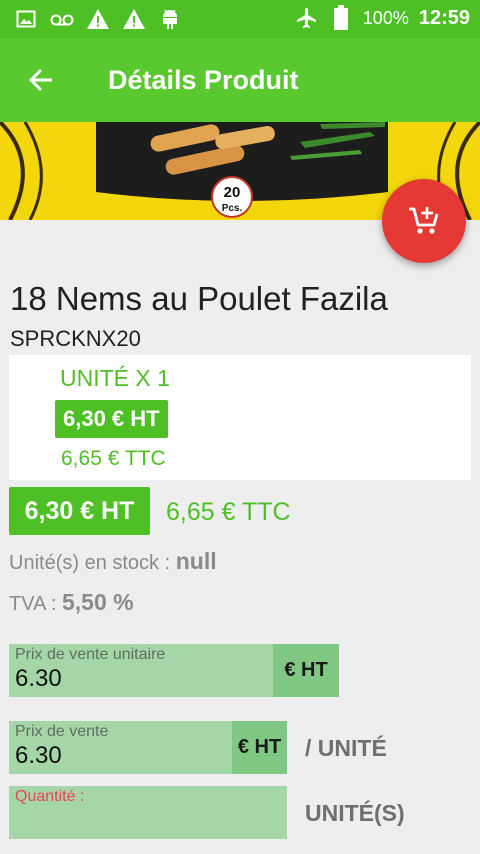 This screenshot has width=480, height=854. What do you see at coordinates (306, 670) in the screenshot?
I see `unit-price-suffix: € HT` at bounding box center [306, 670].